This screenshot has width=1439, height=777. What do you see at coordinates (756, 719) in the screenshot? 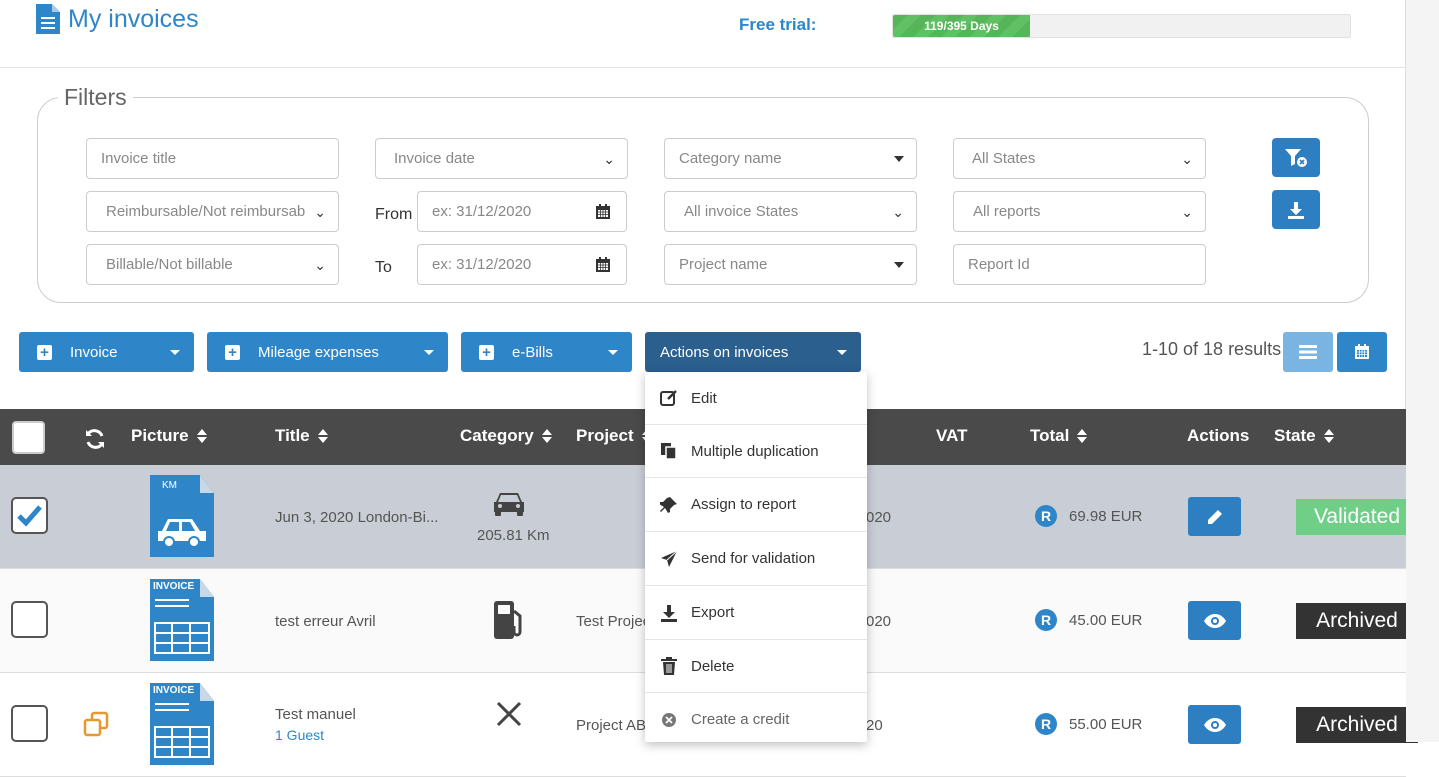
I see `menu-item-create-credit: Create a credit` at bounding box center [756, 719].